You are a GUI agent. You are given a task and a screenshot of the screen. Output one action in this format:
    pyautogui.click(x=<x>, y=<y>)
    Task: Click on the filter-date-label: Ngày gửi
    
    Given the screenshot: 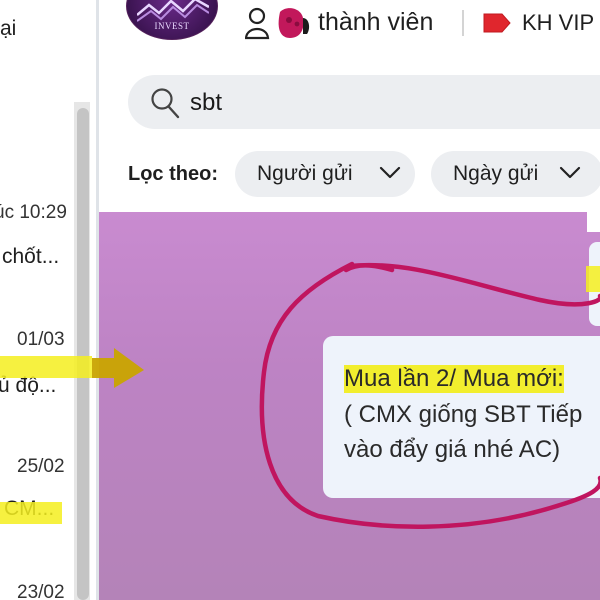 What is the action you would take?
    pyautogui.click(x=496, y=173)
    